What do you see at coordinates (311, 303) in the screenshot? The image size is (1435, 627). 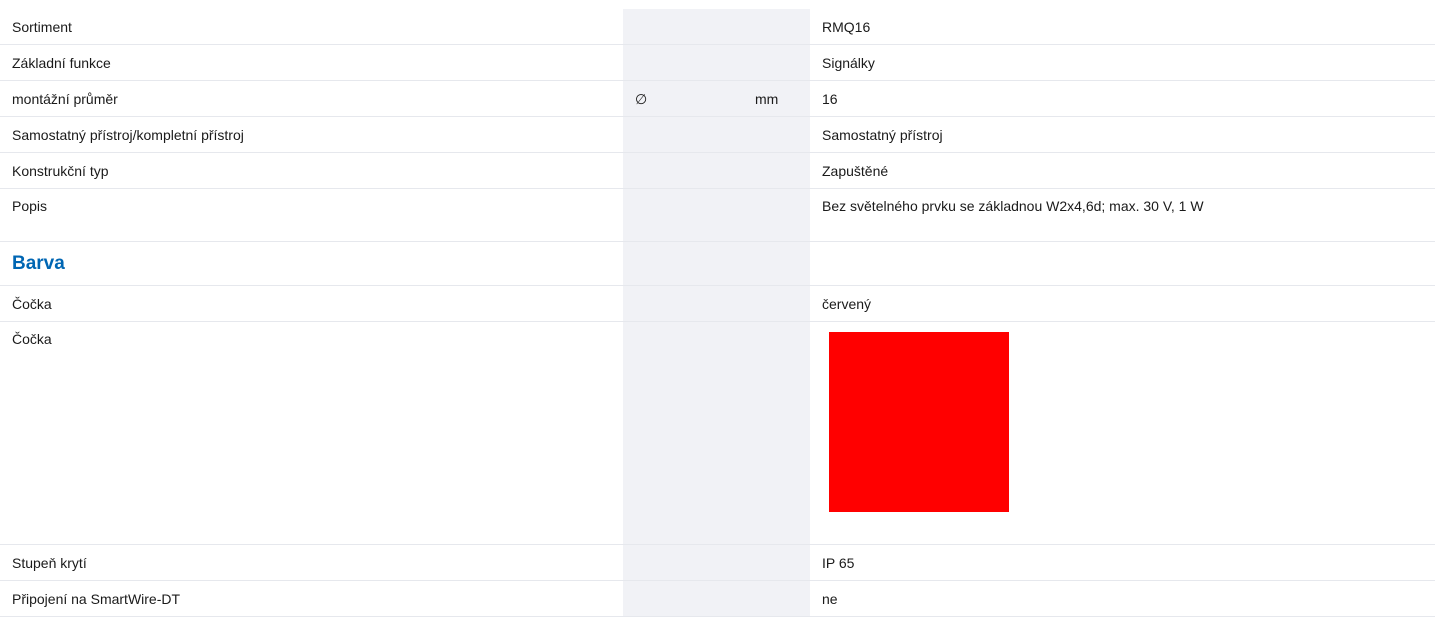 I see `row-label: Čočka` at bounding box center [311, 303].